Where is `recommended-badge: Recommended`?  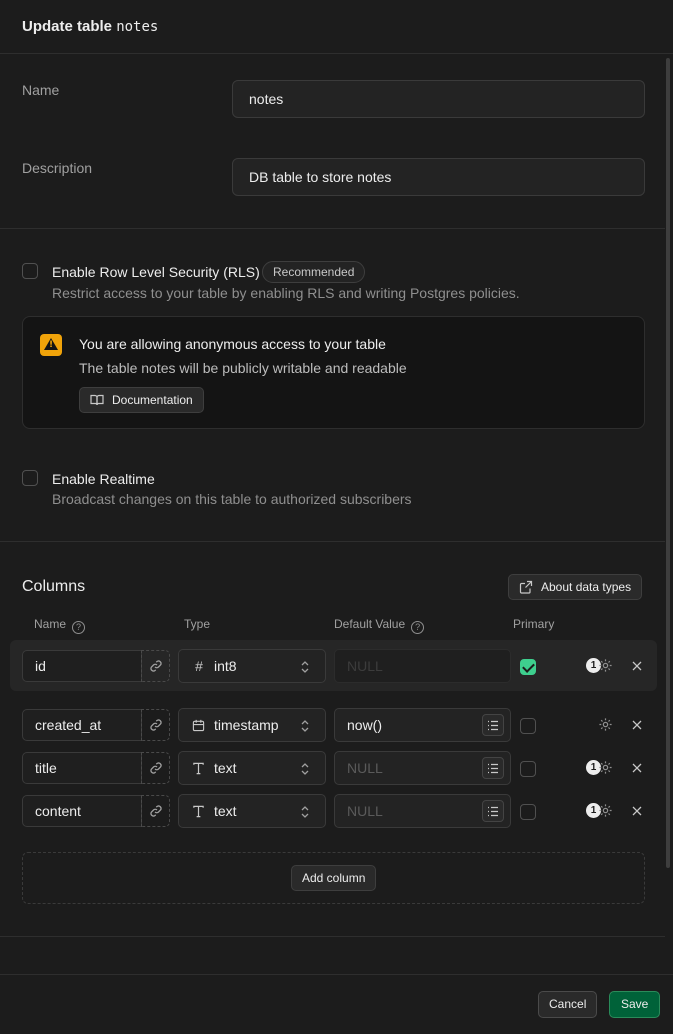 recommended-badge: Recommended is located at coordinates (314, 272).